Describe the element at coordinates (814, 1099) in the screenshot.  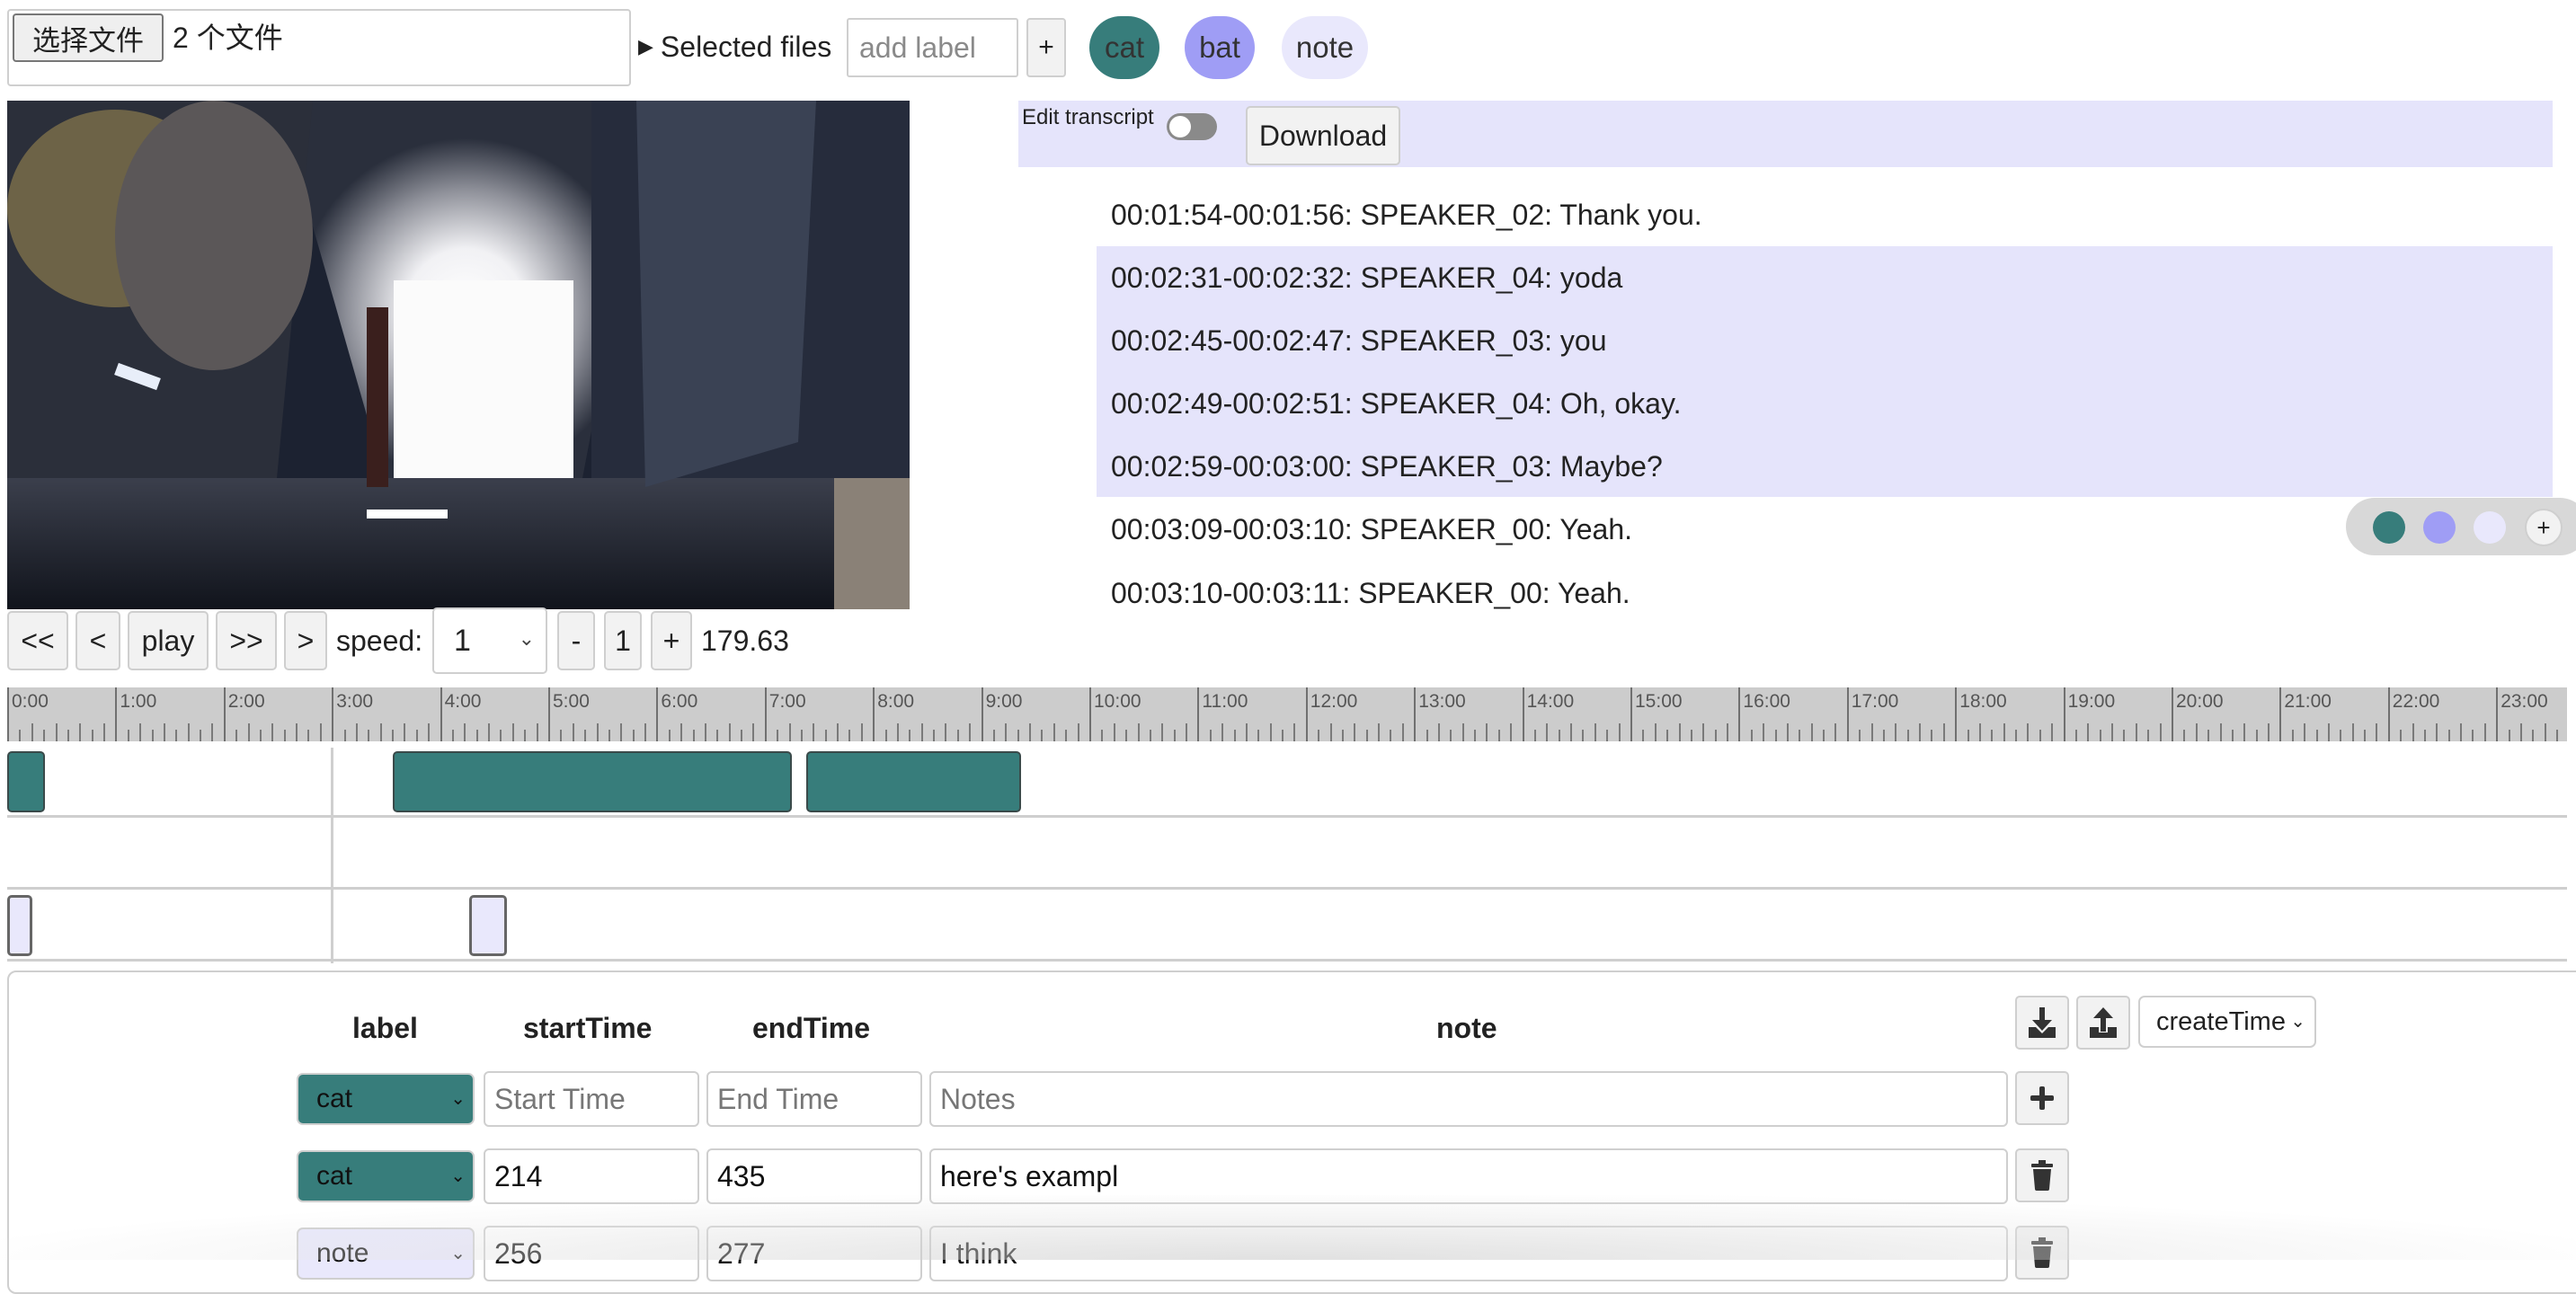
I see `new-end-time-input` at that location.